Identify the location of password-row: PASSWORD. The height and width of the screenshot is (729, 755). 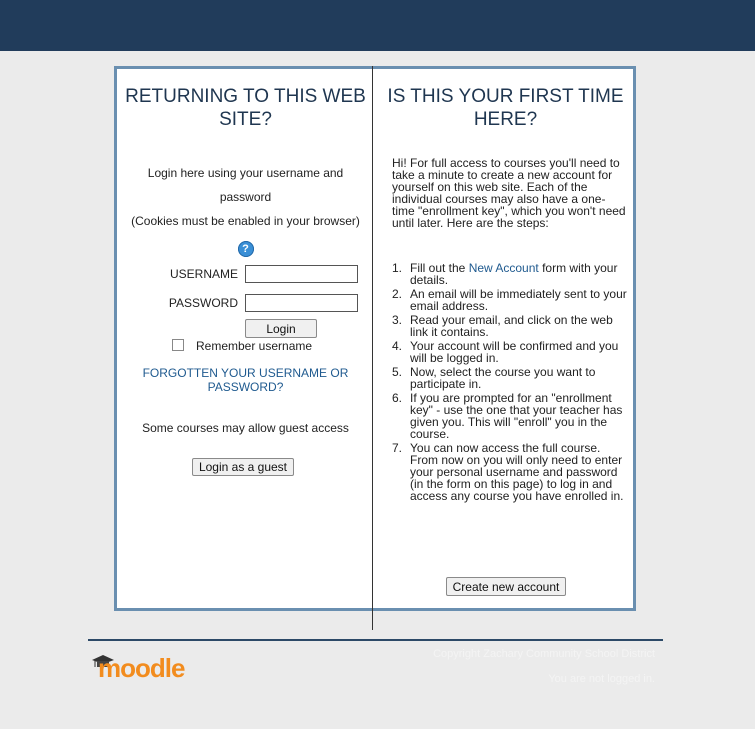
(245, 304).